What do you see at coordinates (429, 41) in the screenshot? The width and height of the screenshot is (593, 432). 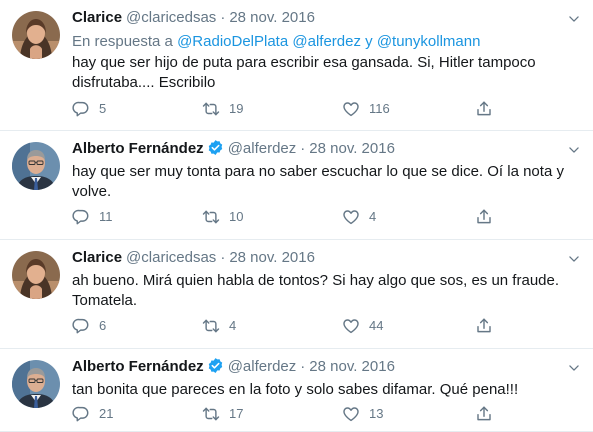 I see `reply-mention-tunykollmann: @tunykollmann` at bounding box center [429, 41].